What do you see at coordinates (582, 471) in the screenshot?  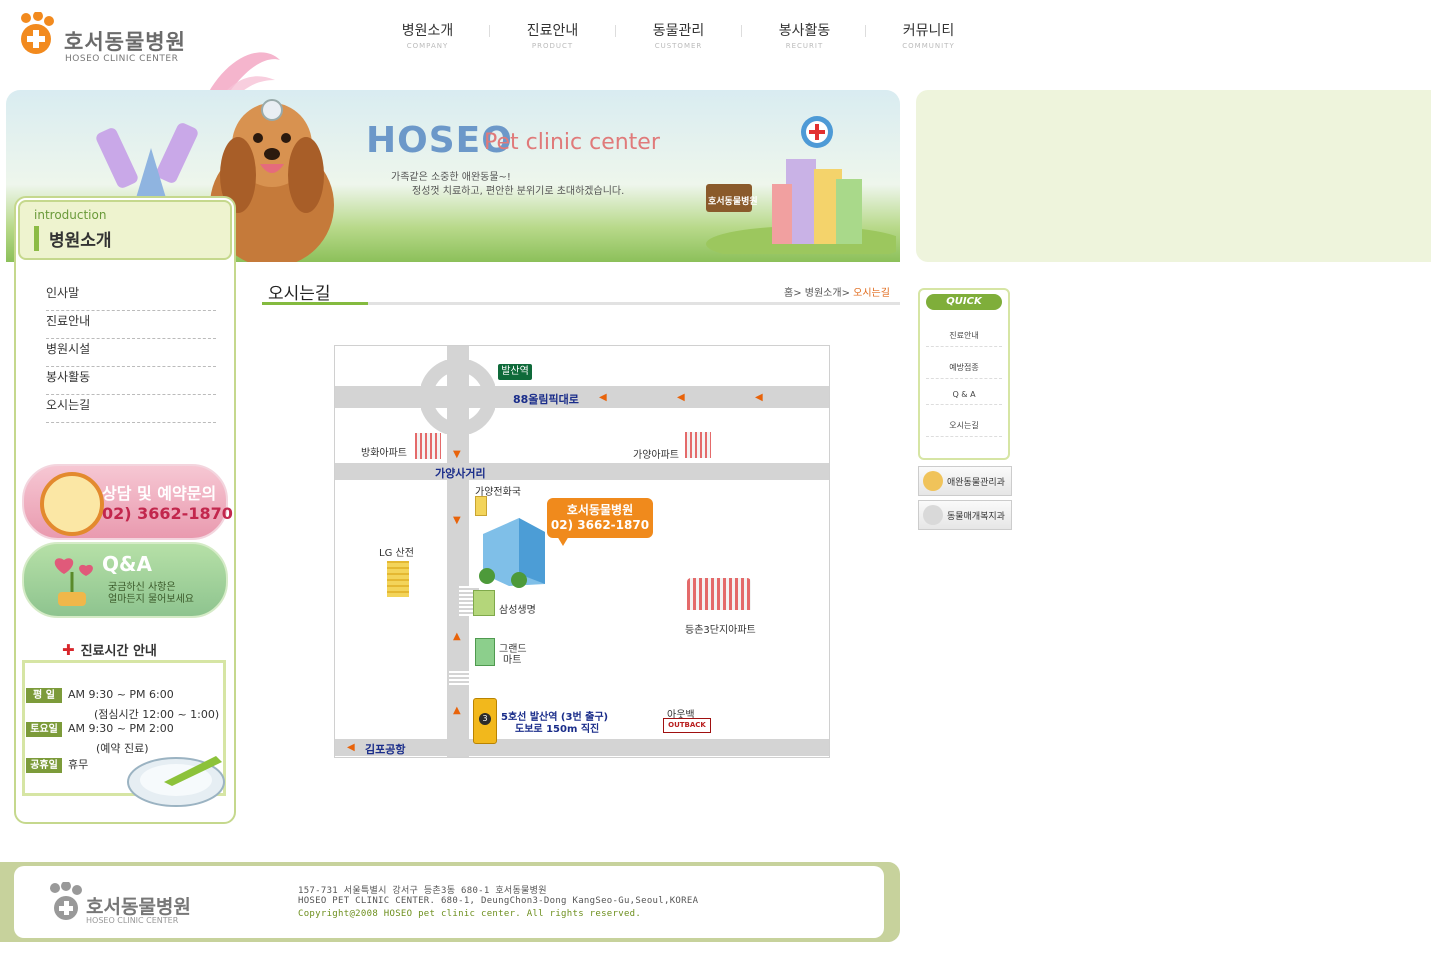 I see `road-gayang` at bounding box center [582, 471].